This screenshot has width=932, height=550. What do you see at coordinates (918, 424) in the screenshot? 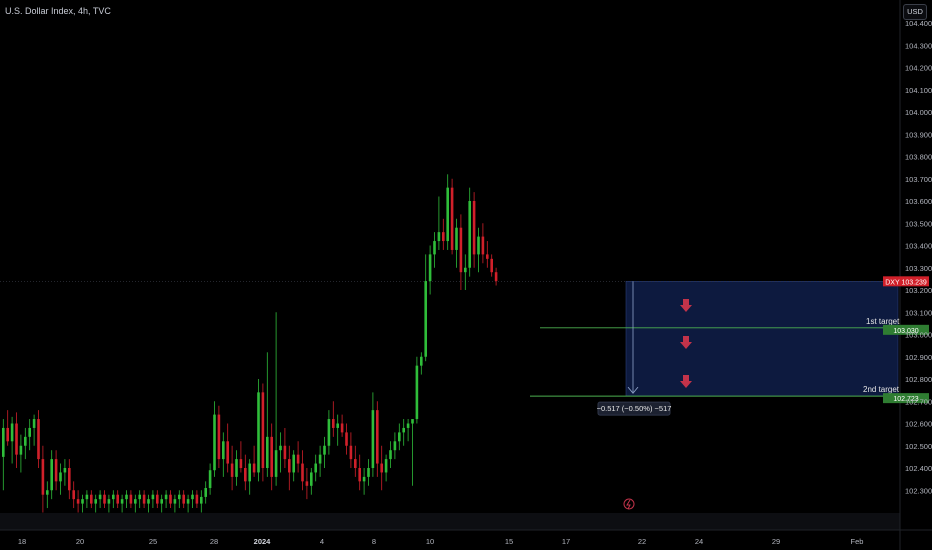
I see `price-tick-label: 102.600` at bounding box center [918, 424].